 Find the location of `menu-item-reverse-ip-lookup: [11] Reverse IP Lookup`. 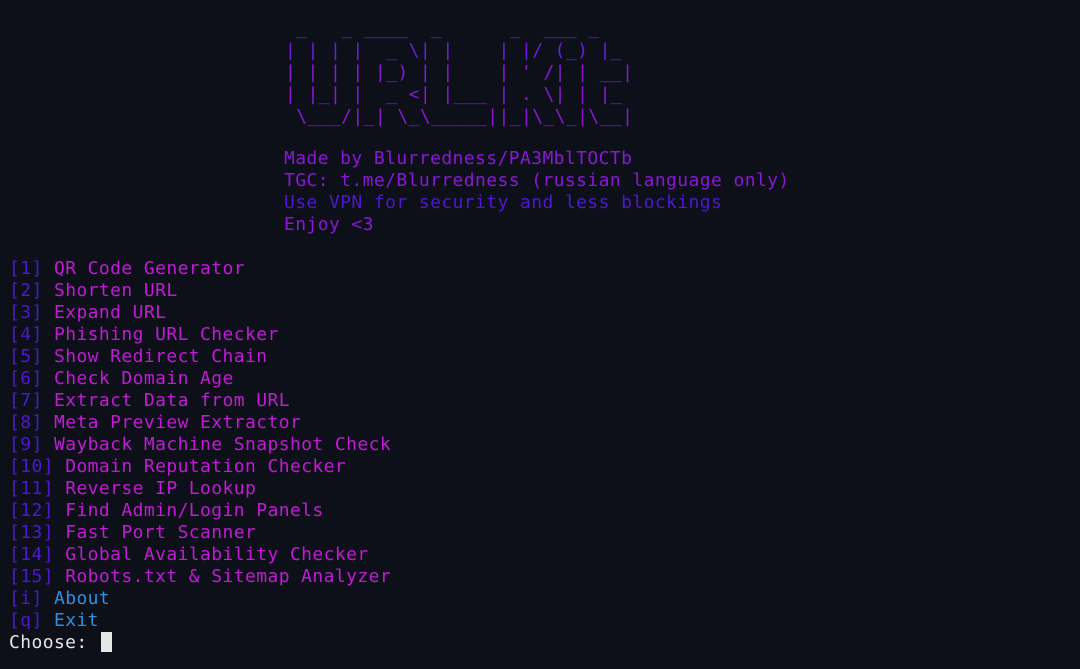

menu-item-reverse-ip-lookup: [11] Reverse IP Lookup is located at coordinates (132, 489).